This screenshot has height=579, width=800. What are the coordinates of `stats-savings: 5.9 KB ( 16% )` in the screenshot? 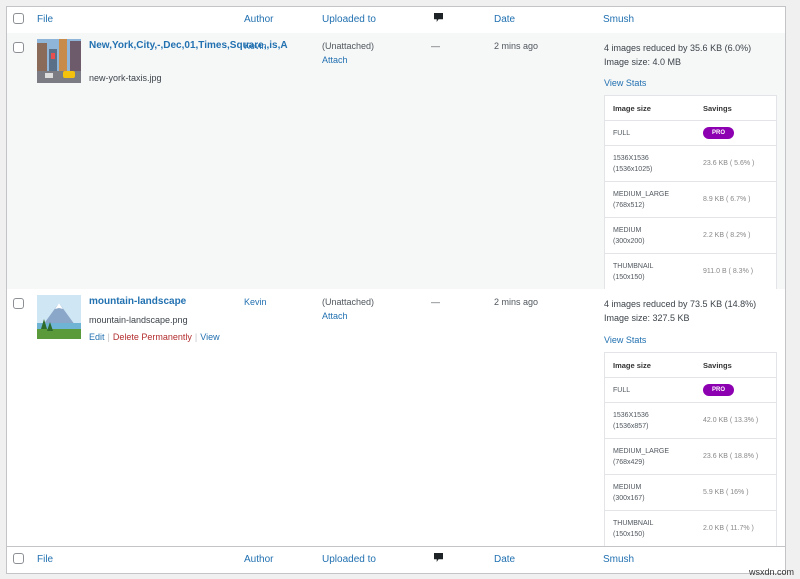 It's located at (726, 492).